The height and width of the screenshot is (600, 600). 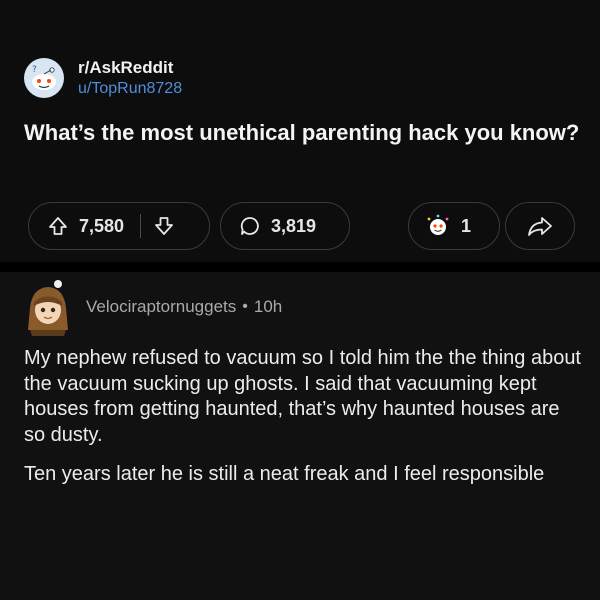 I want to click on vote-control: 7,580, so click(x=119, y=226).